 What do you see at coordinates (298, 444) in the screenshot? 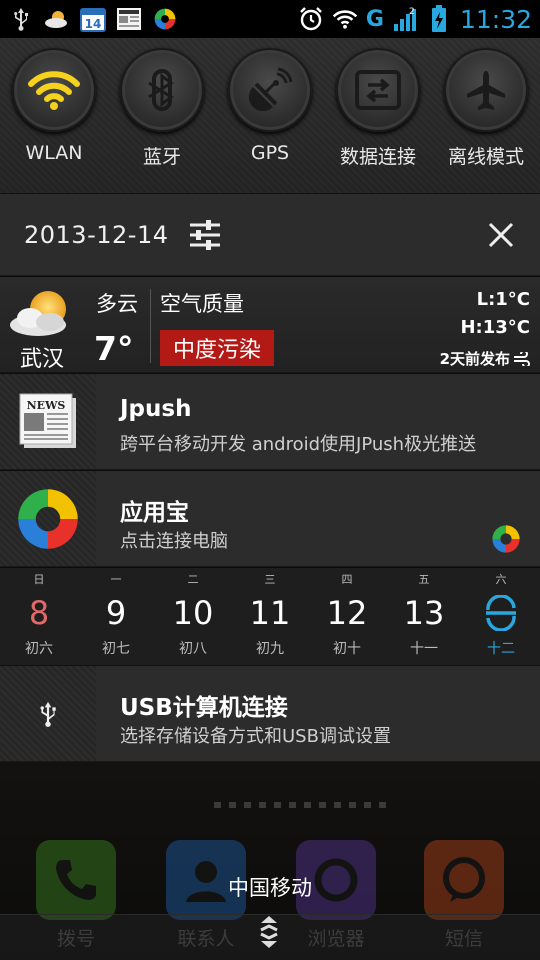
I see `notification-subtitle: 跨平台移动开发 android使用JPush极光推送` at bounding box center [298, 444].